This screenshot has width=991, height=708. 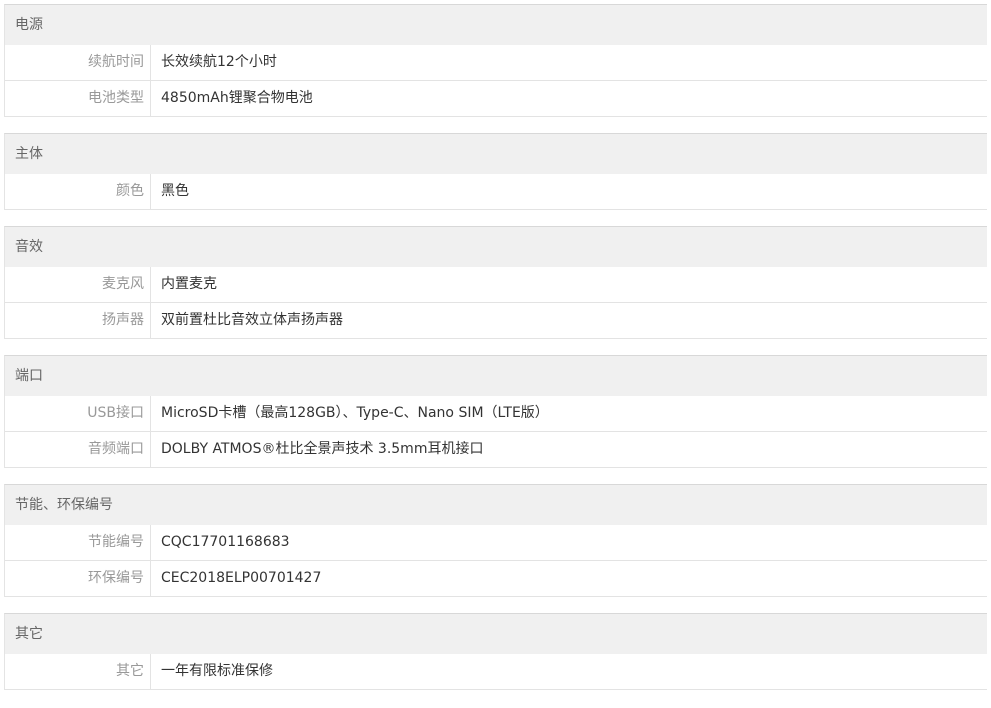 I want to click on spec-row: 节能编号 CQC17701168683, so click(x=496, y=543).